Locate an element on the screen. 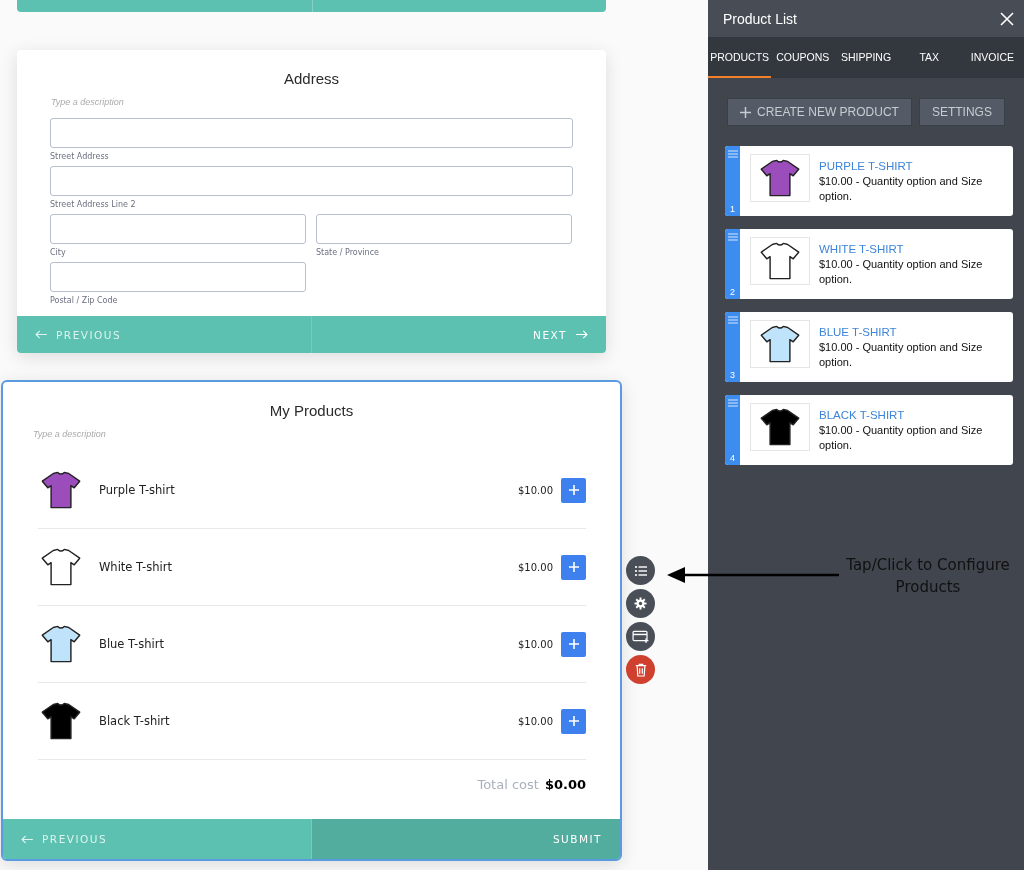  product-card: 4 BLACK T-SHIRT $10.00 - Quantity option and Size option. is located at coordinates (869, 430).